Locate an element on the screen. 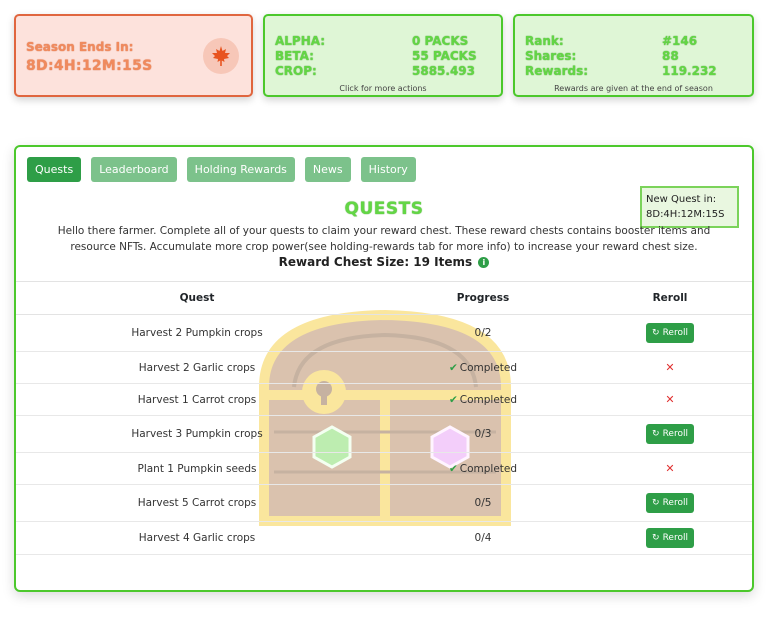  shares-footer: Rewards are given at the end of season is located at coordinates (633, 88).